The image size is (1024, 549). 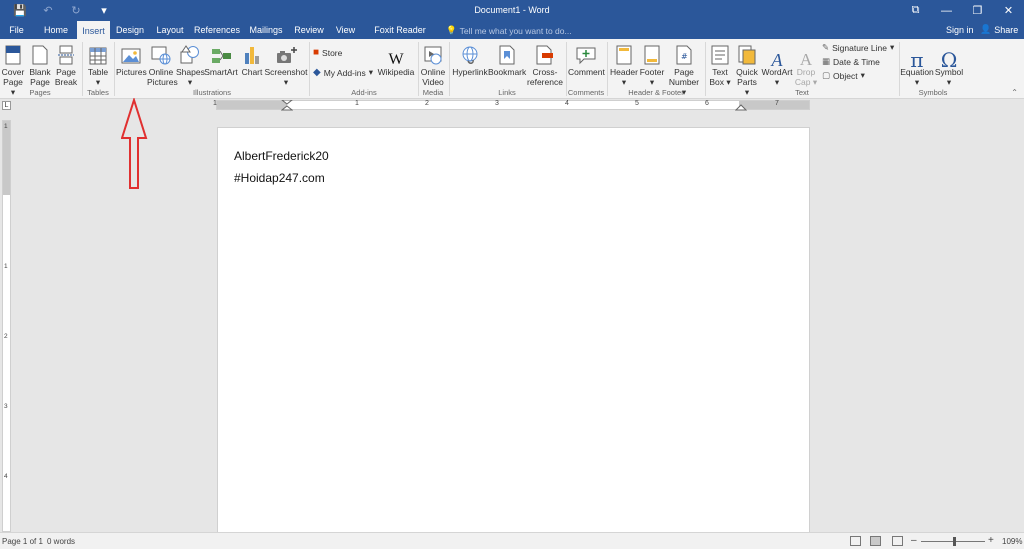 I want to click on store-label: Store, so click(x=332, y=52).